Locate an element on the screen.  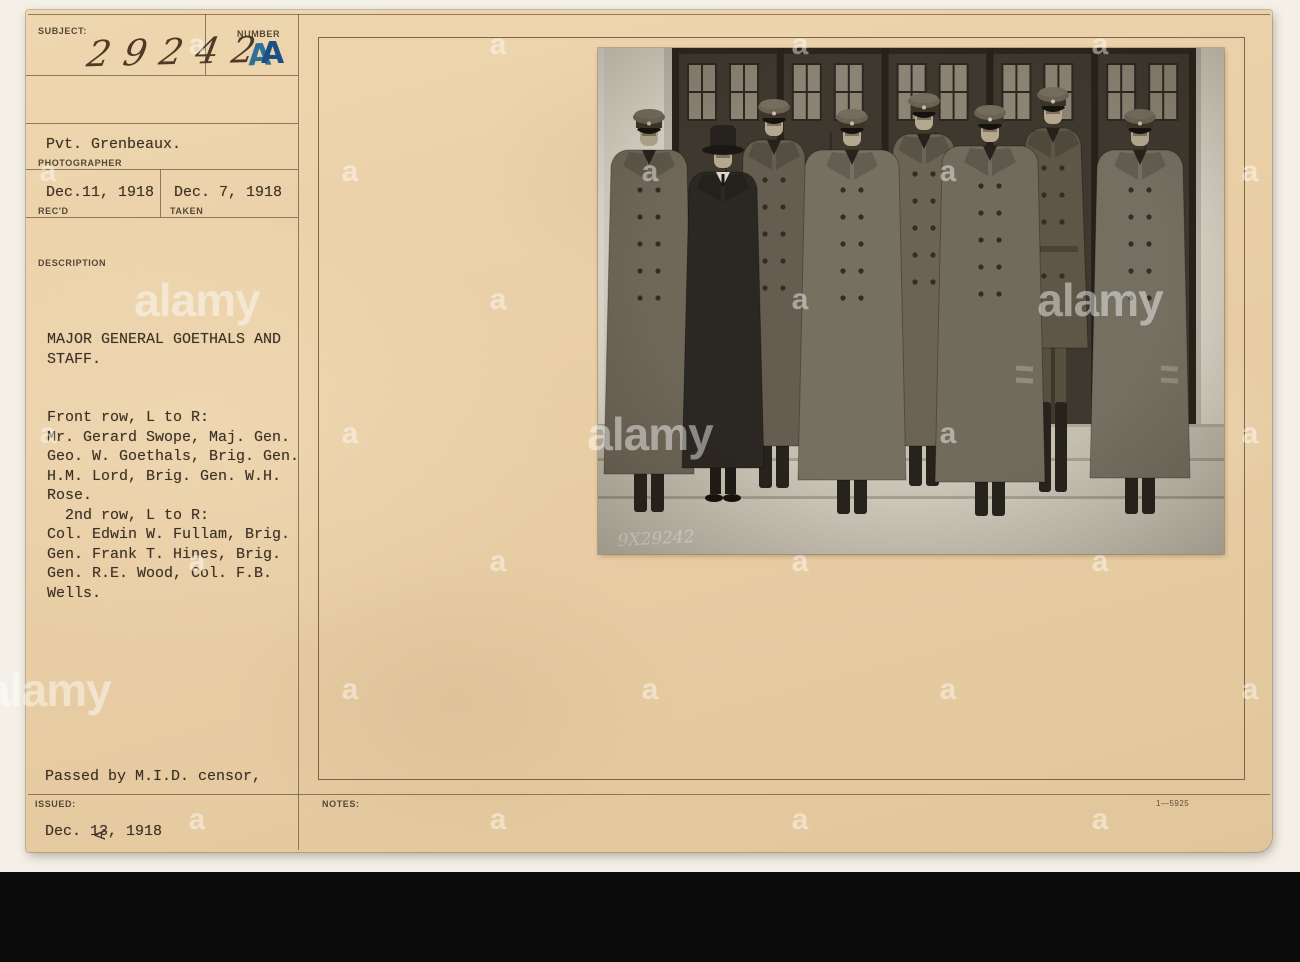
description-line: Gen. Frank T. Hines, Brig. is located at coordinates (164, 554).